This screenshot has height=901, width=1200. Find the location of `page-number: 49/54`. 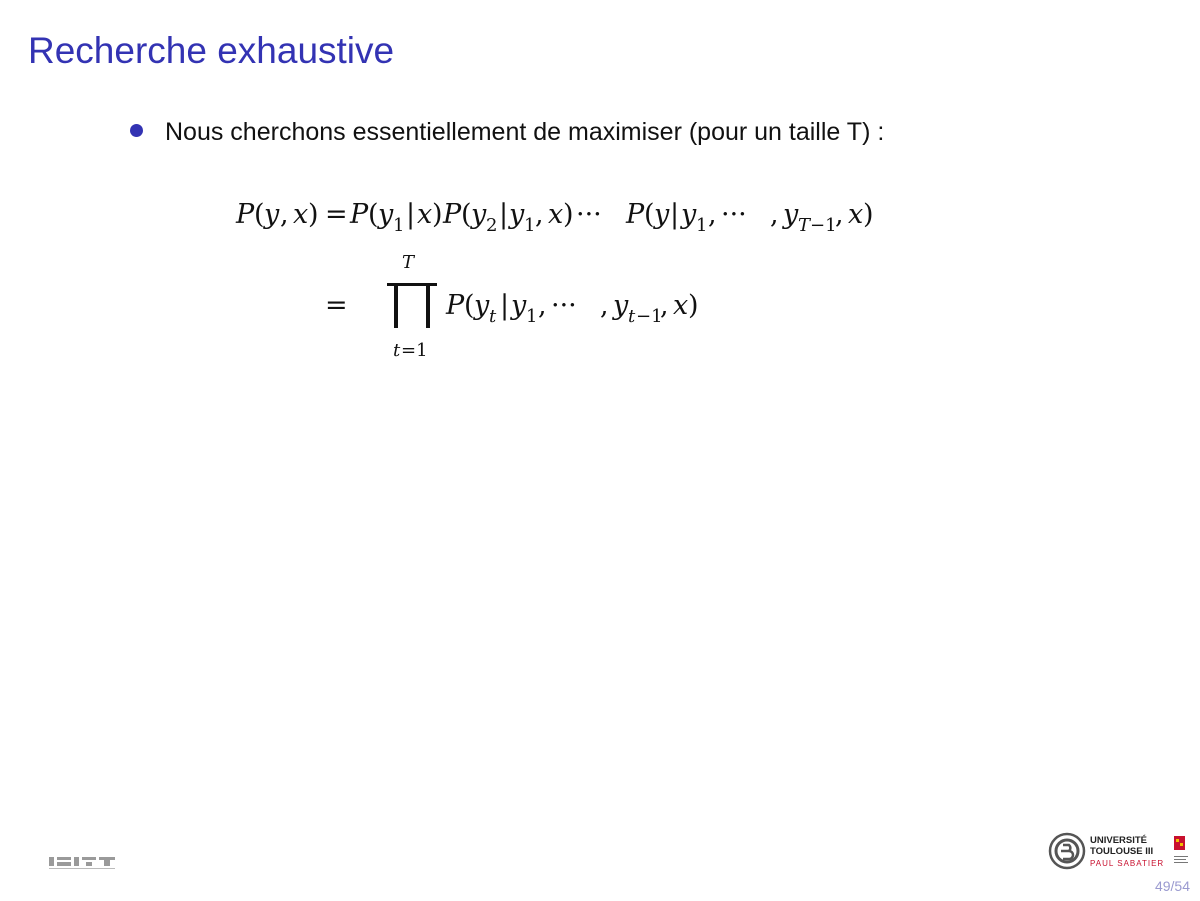

page-number: 49/54 is located at coordinates (1172, 886).